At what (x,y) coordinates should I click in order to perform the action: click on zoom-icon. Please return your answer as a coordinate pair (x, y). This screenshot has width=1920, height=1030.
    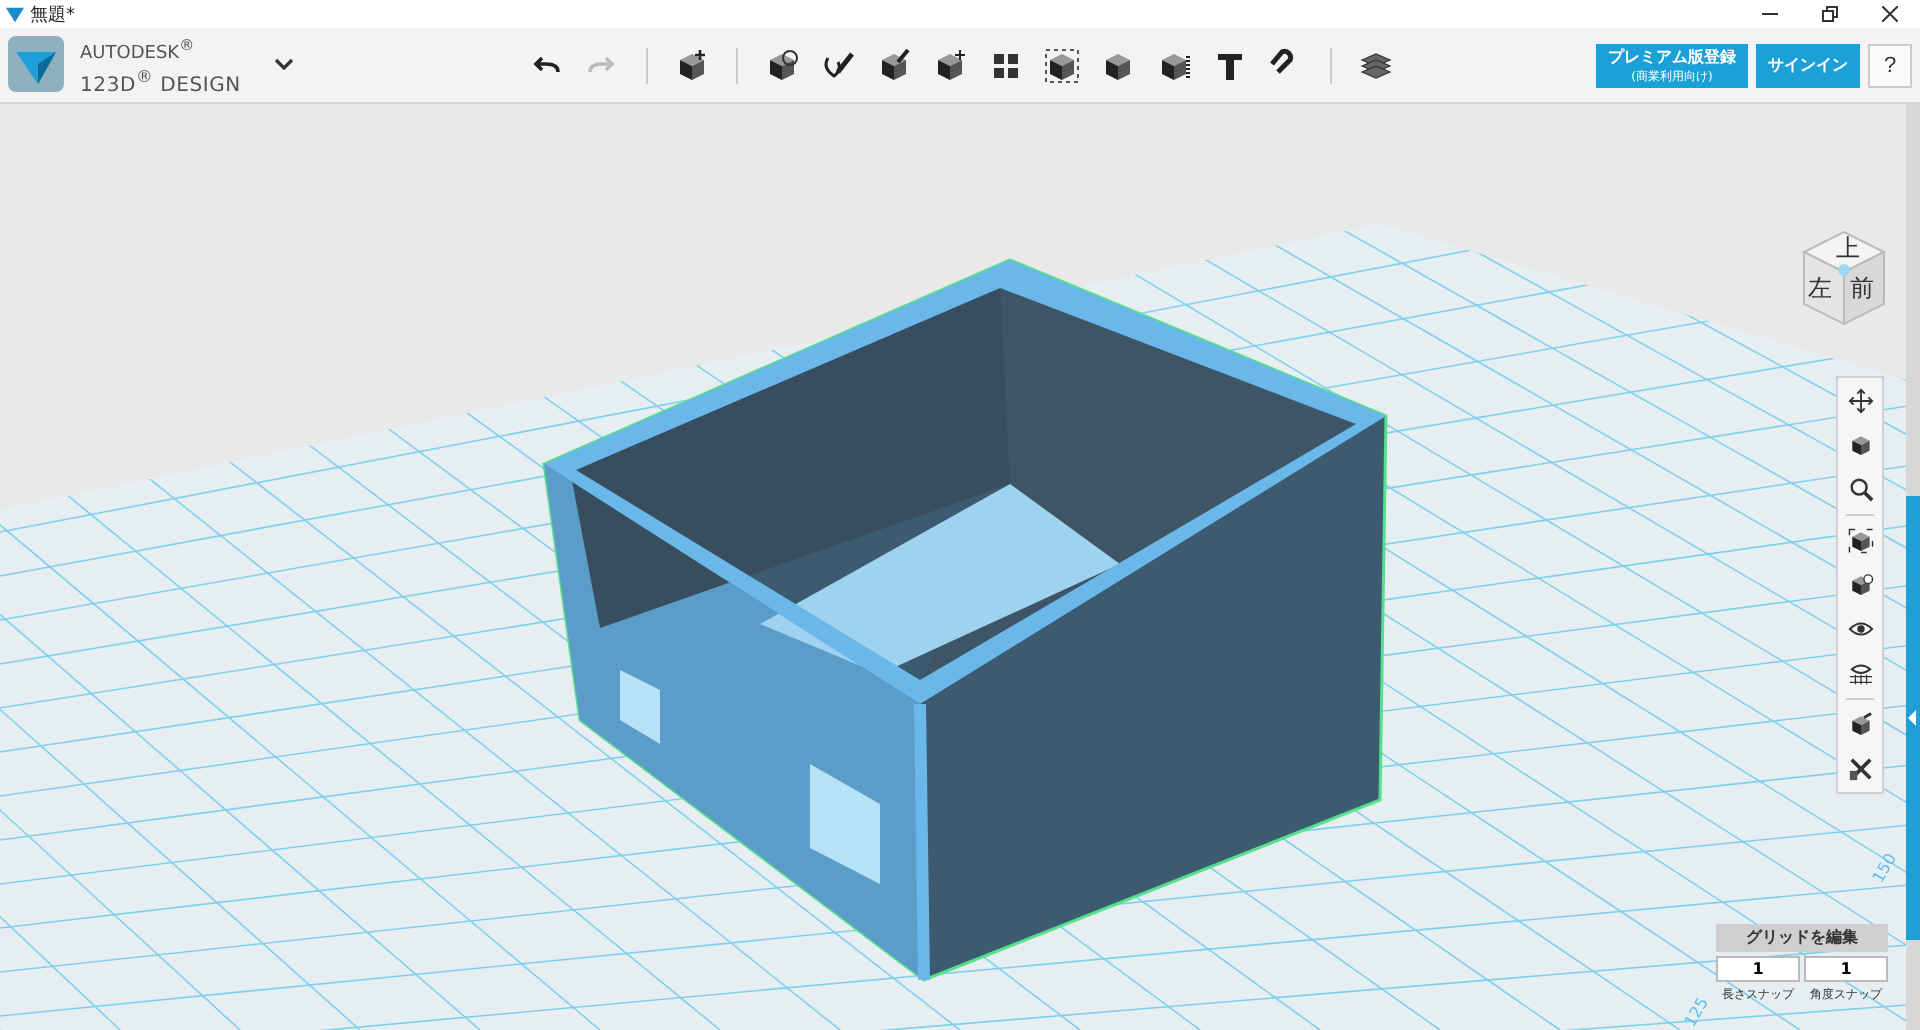
    Looking at the image, I should click on (1860, 489).